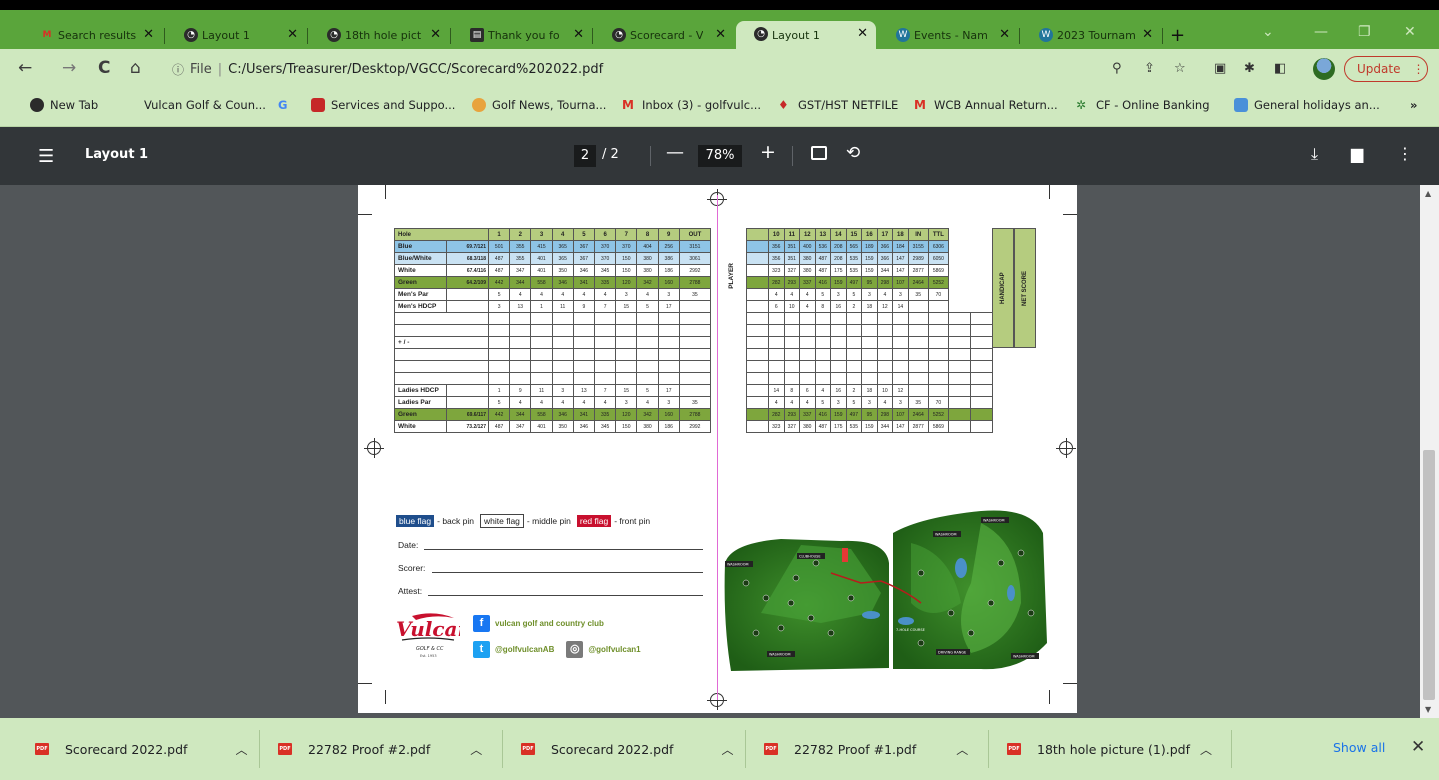  Describe the element at coordinates (854, 390) in the screenshot. I see `score-cell: 2` at that location.